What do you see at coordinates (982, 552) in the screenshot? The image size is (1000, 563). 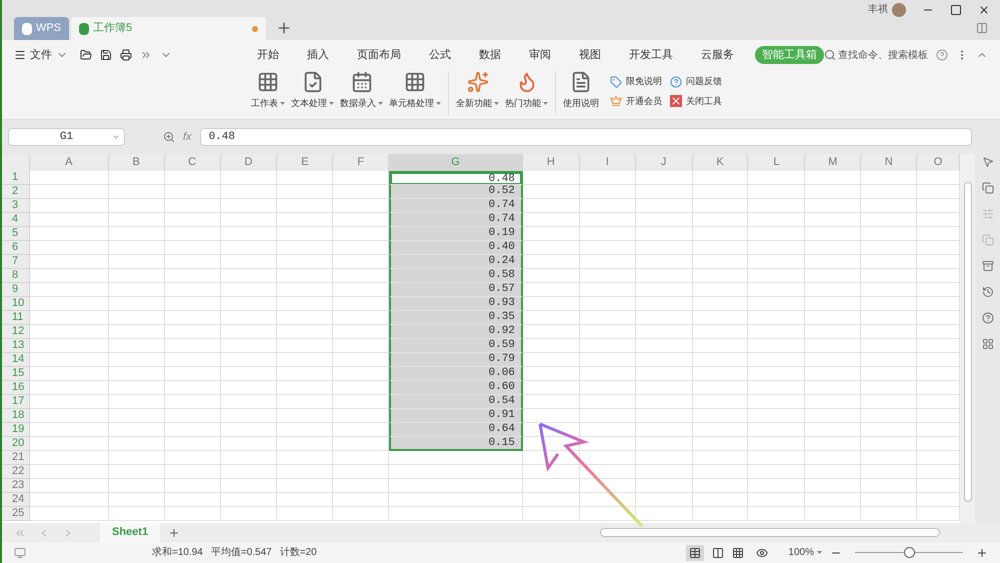 I see `zoom-in-icon` at bounding box center [982, 552].